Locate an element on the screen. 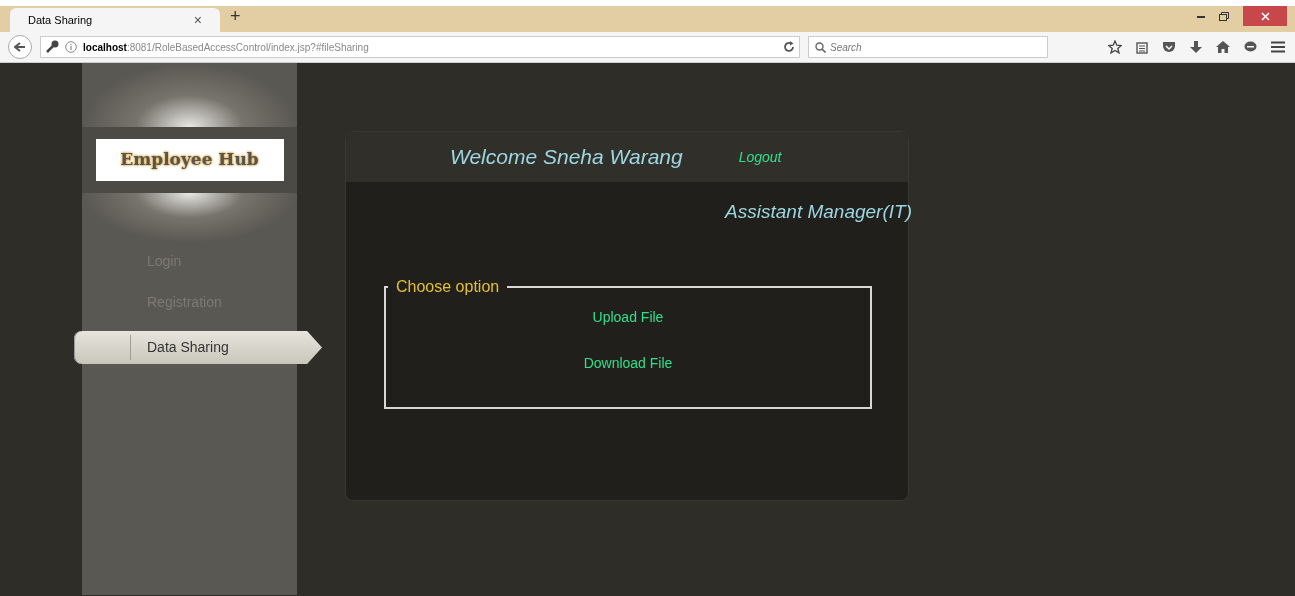  restore-icon is located at coordinates (1224, 16).